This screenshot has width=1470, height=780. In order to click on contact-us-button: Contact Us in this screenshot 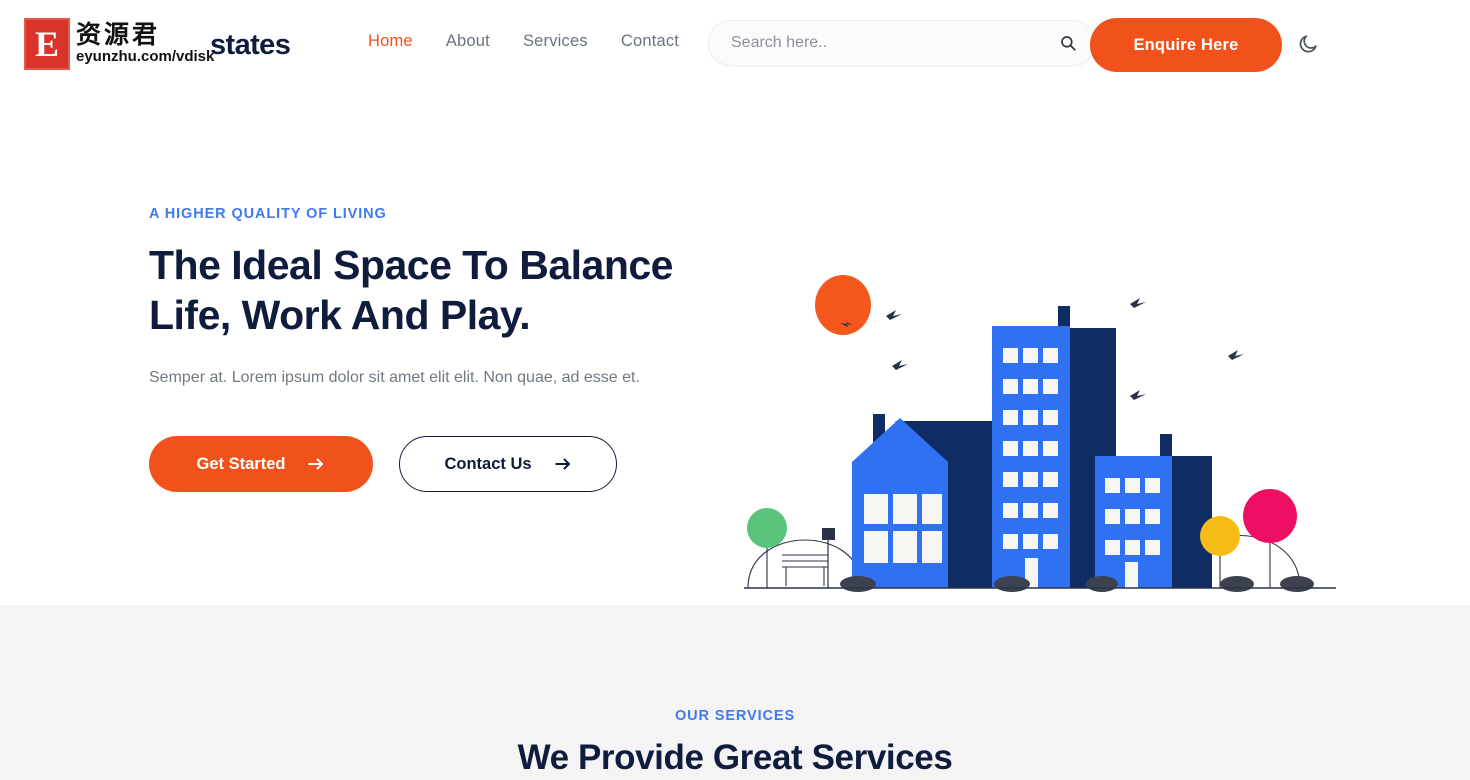, I will do `click(508, 464)`.